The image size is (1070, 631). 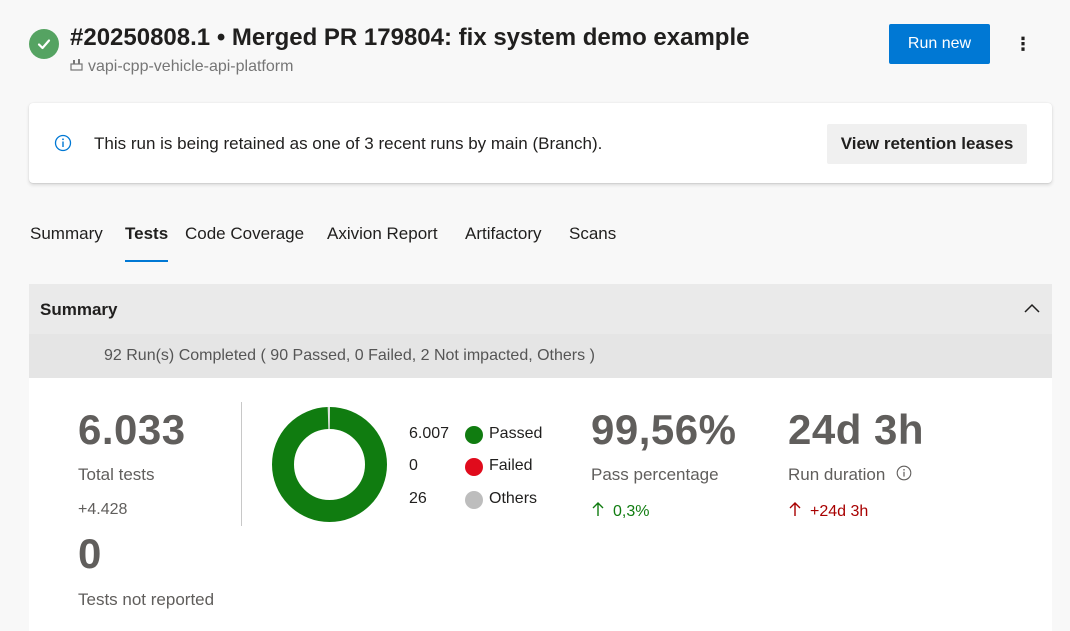 I want to click on others-count: 26, so click(x=418, y=498).